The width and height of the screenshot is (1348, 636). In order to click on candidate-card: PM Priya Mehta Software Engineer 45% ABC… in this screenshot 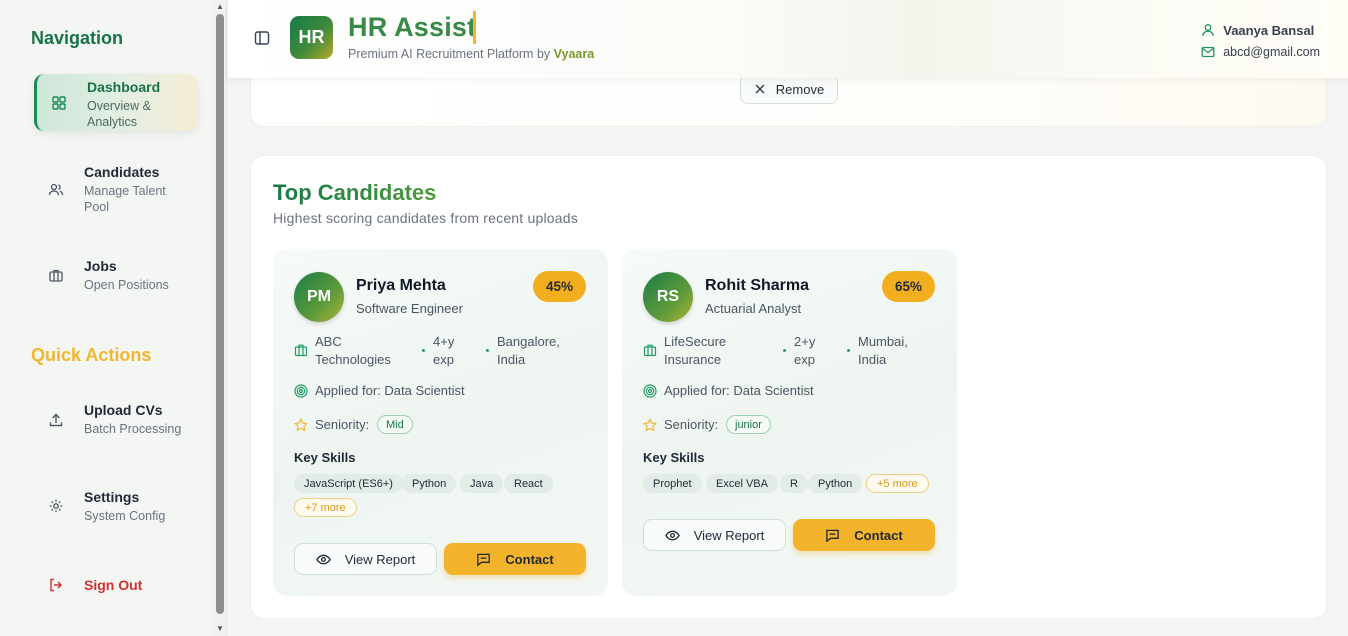, I will do `click(440, 422)`.